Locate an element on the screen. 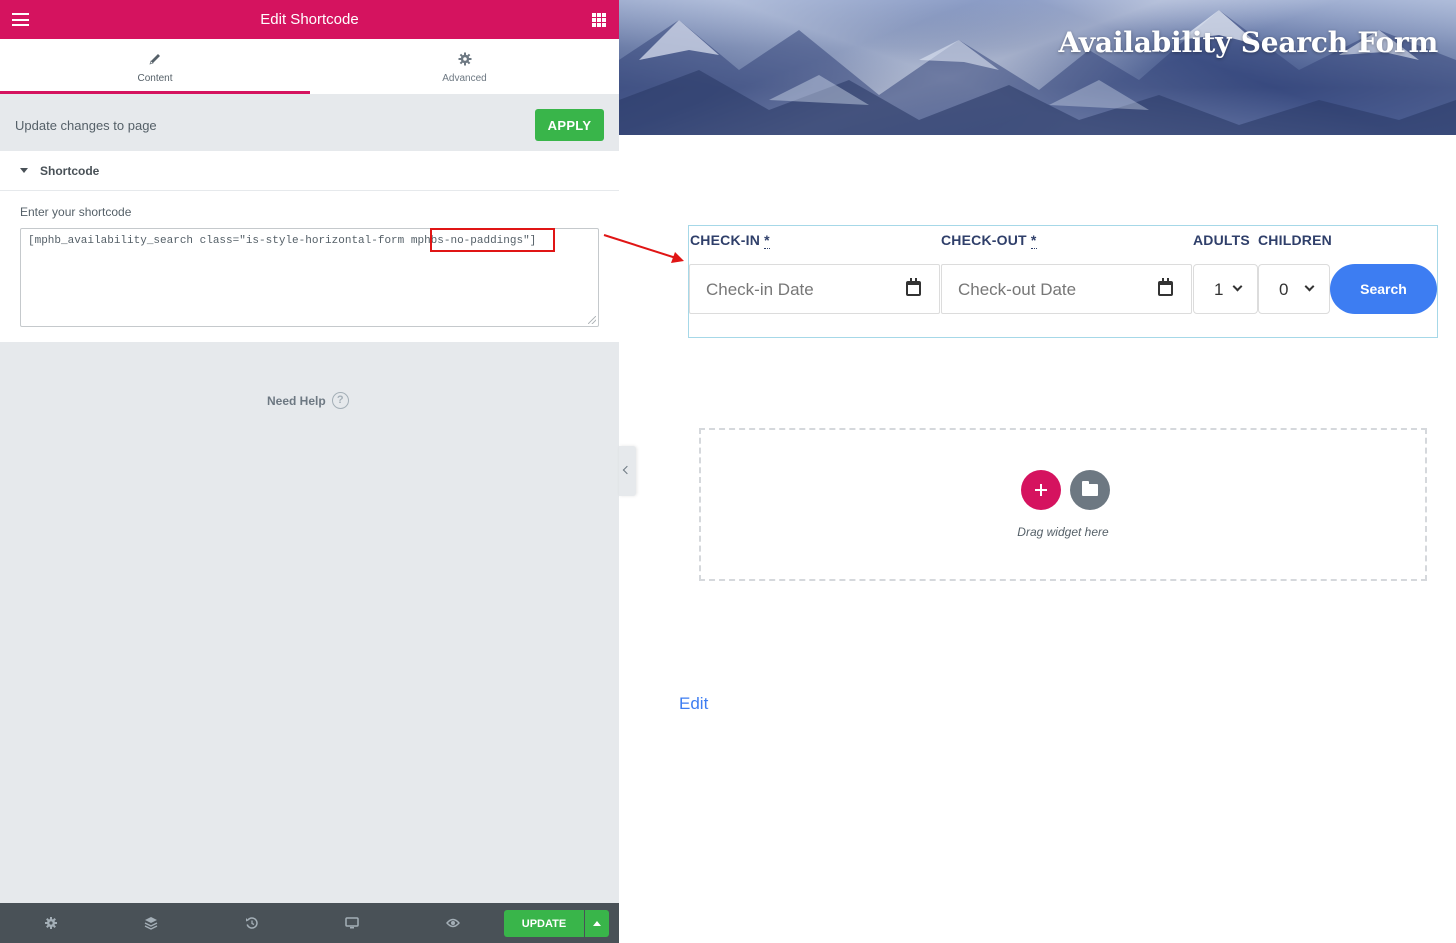  gear-icon is located at coordinates (464, 59).